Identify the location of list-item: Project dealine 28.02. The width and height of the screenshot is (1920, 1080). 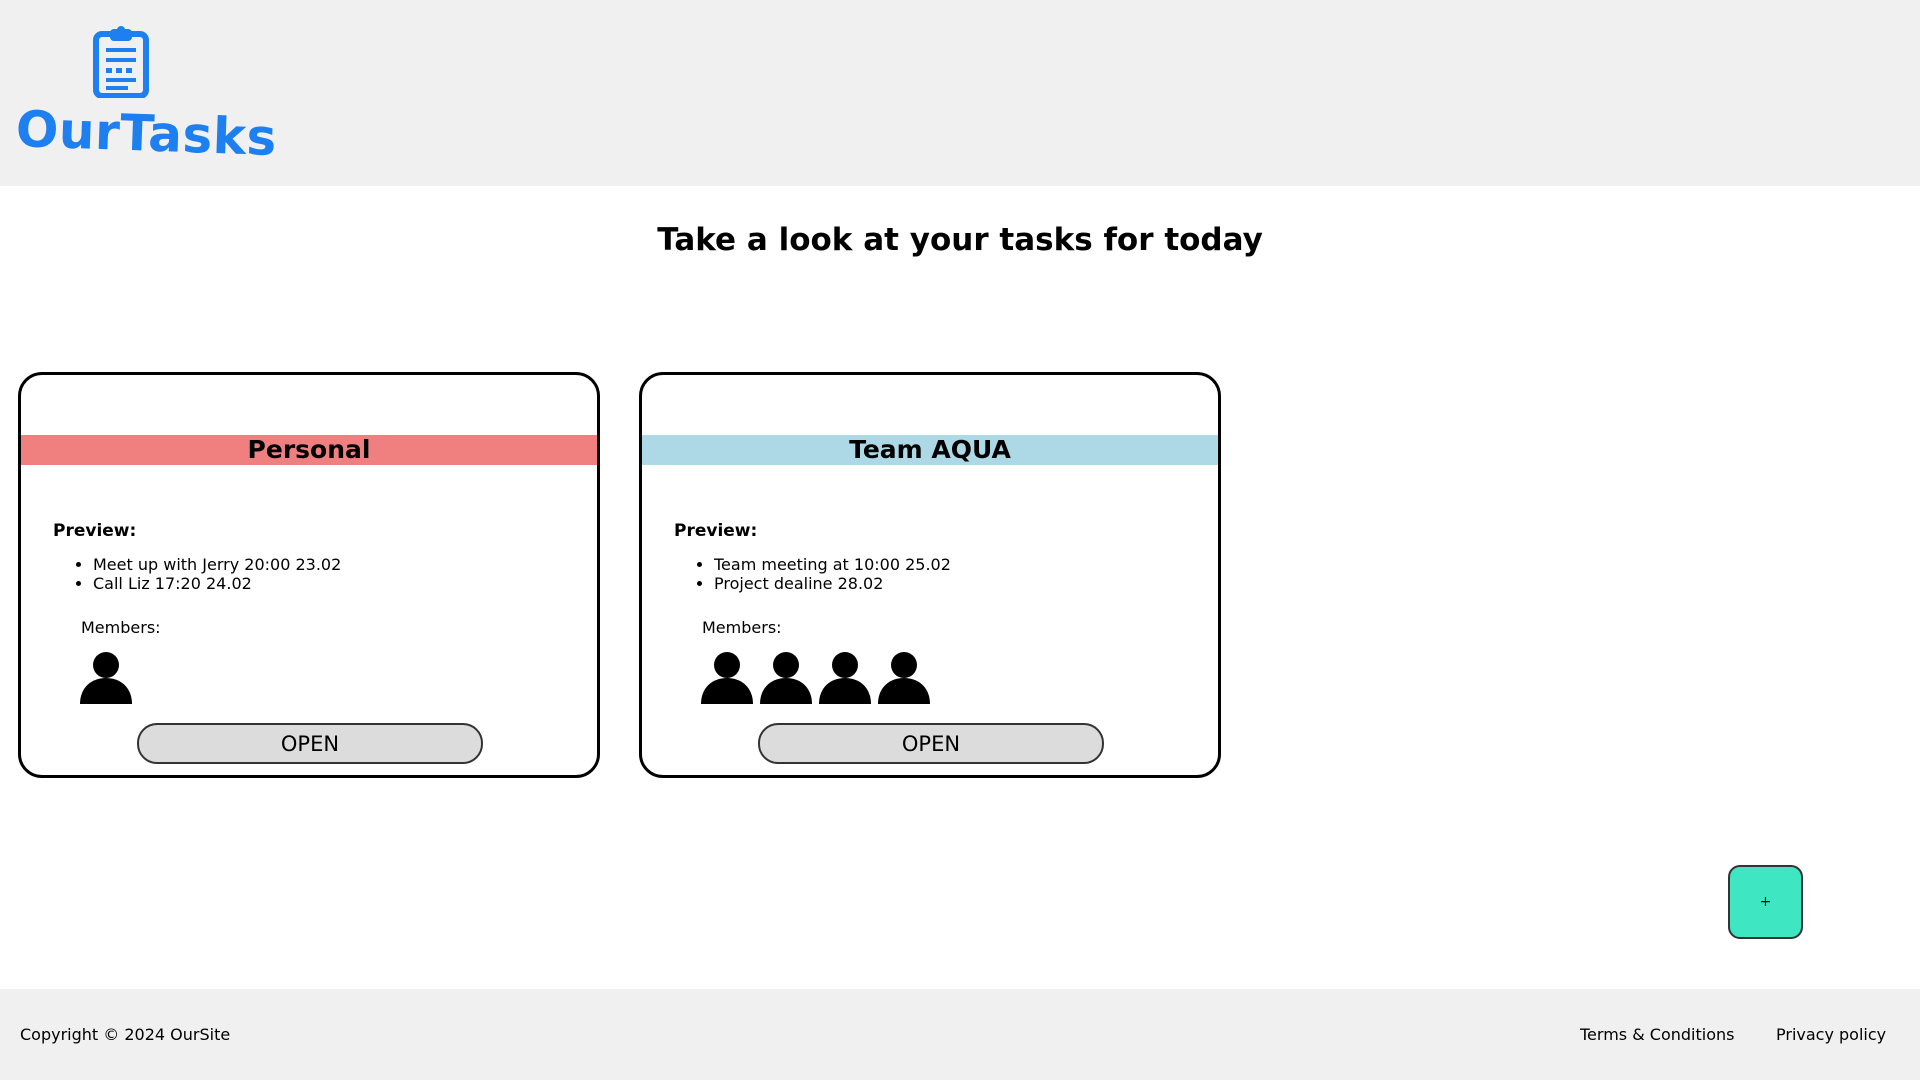
(832, 583).